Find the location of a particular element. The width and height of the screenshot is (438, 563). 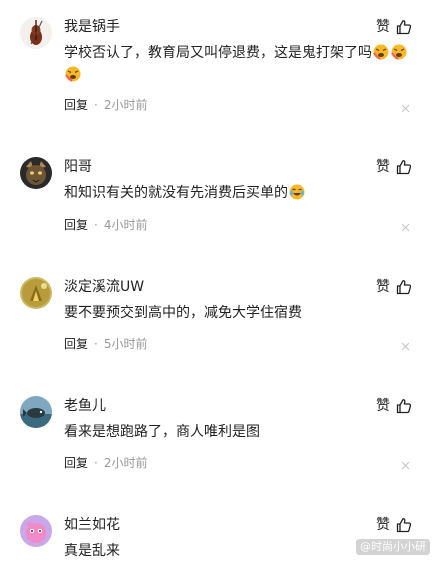

username: 老鱼儿 is located at coordinates (85, 406).